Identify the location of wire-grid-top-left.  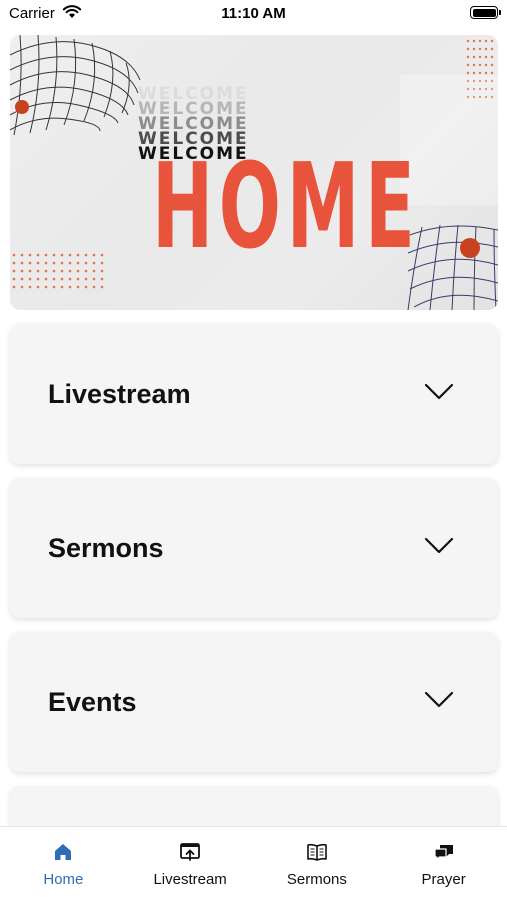
(75, 85).